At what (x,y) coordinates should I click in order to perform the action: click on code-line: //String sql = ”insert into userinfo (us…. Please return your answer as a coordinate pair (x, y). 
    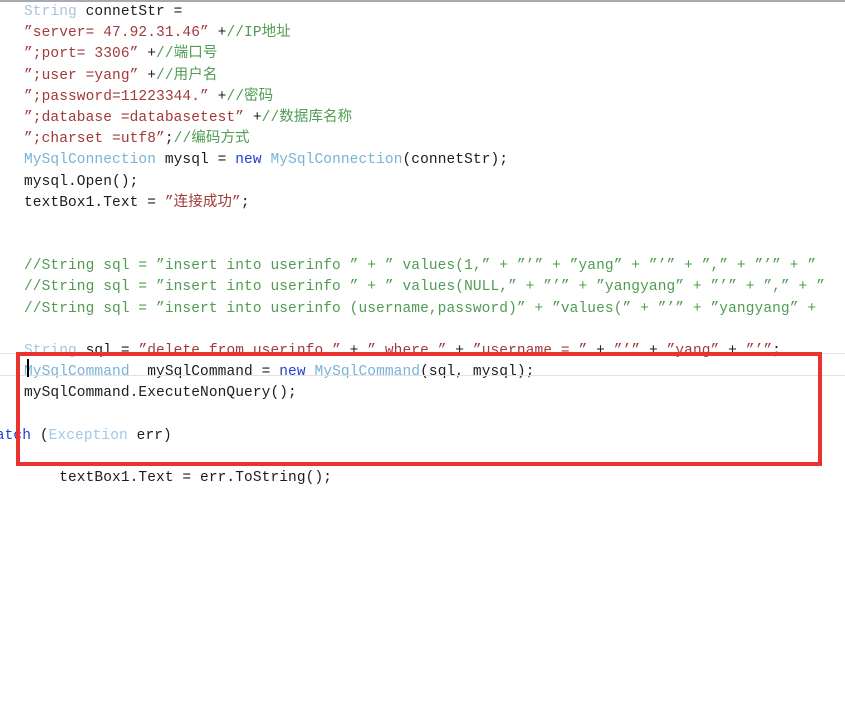
    Looking at the image, I should click on (422, 309).